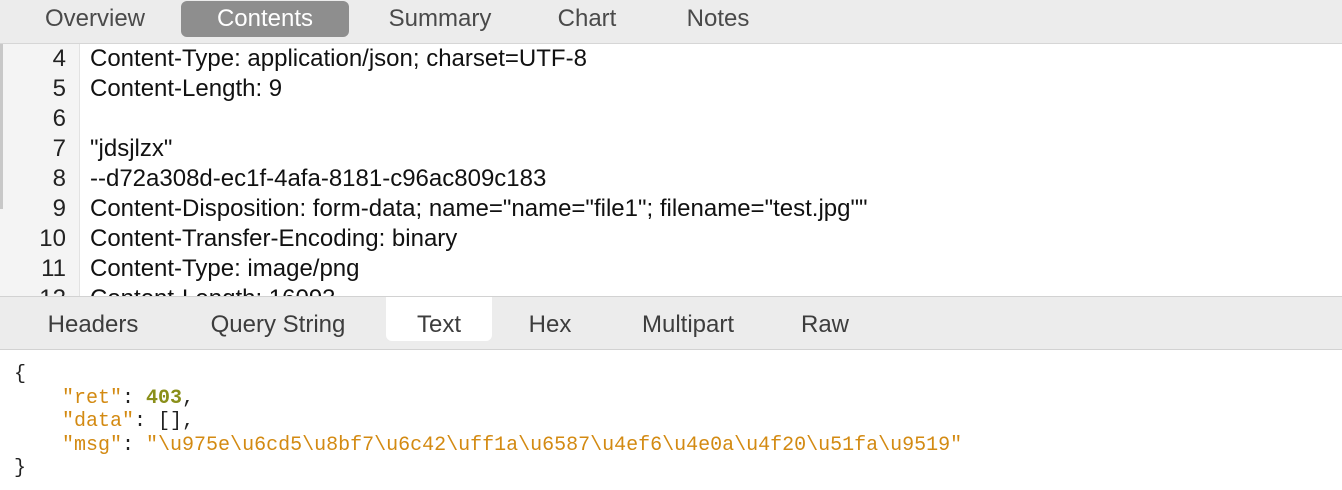 The image size is (1342, 490). What do you see at coordinates (92, 398) in the screenshot?
I see `json-key-ret: "ret"` at bounding box center [92, 398].